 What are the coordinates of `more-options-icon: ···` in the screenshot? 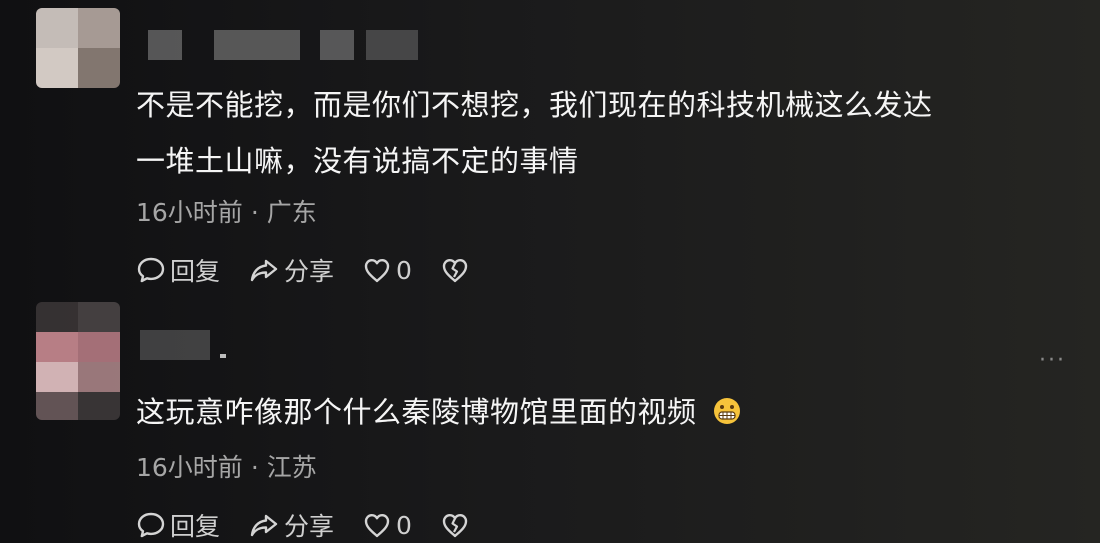 It's located at (1052, 360).